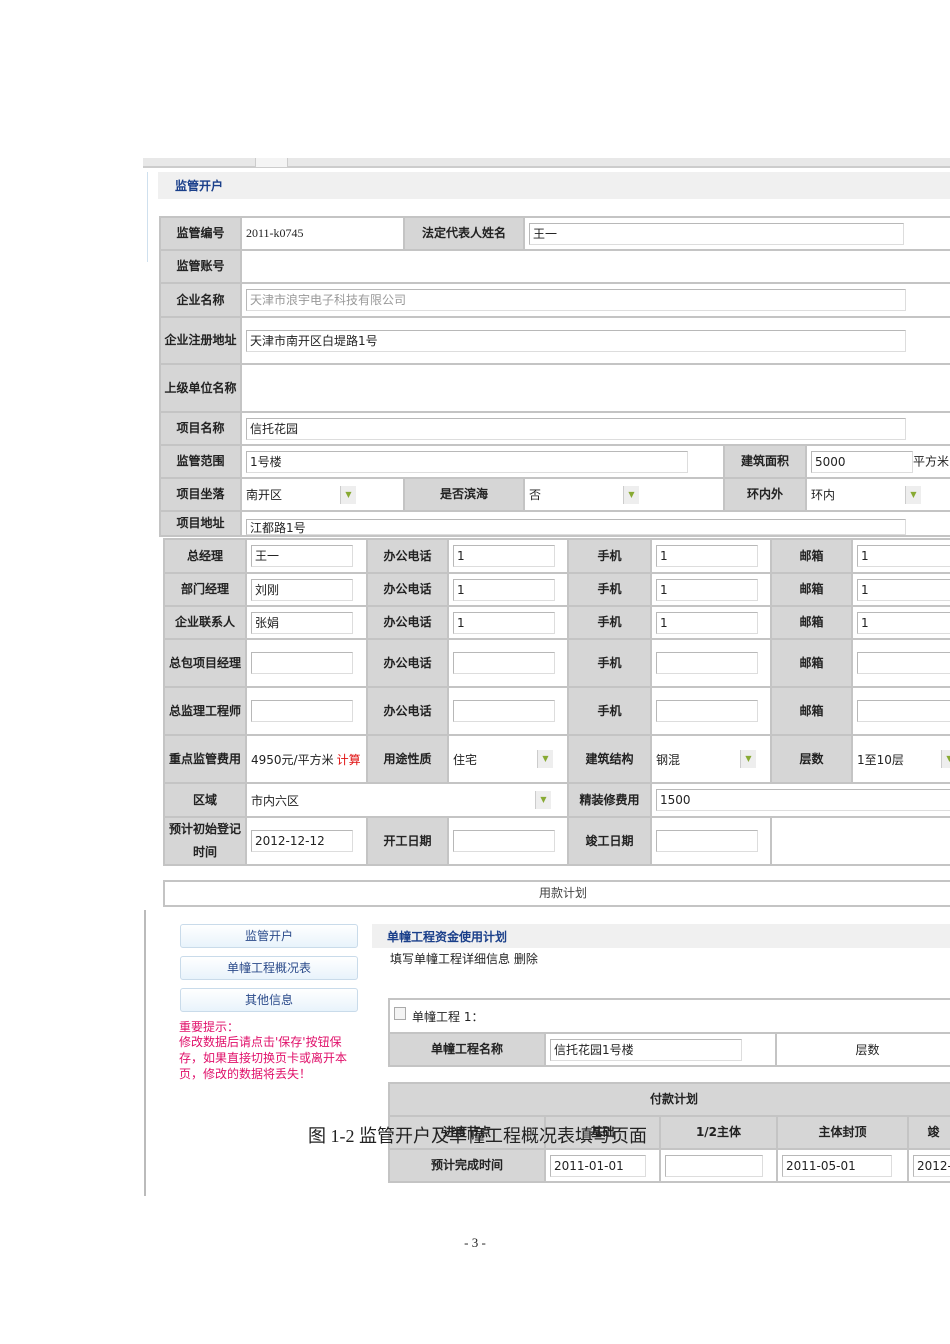 The image size is (950, 1344). What do you see at coordinates (556, 711) in the screenshot?
I see `contact-row: 总监理工程师 办公电话 手机 邮箱` at bounding box center [556, 711].